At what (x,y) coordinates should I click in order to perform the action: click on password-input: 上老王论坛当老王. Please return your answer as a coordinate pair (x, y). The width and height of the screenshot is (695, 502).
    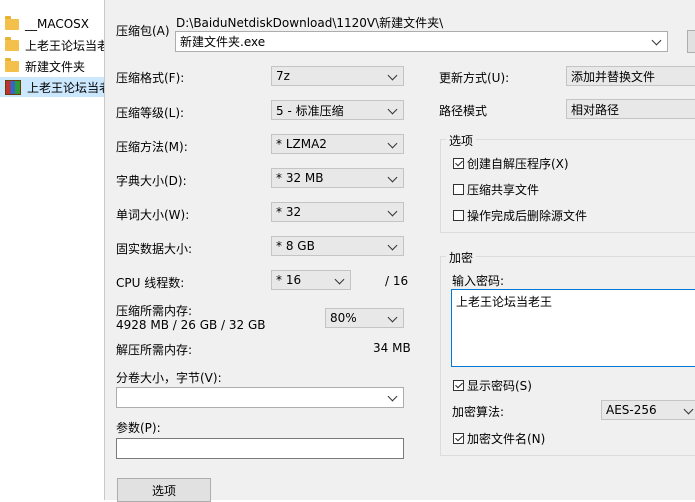
    Looking at the image, I should click on (573, 328).